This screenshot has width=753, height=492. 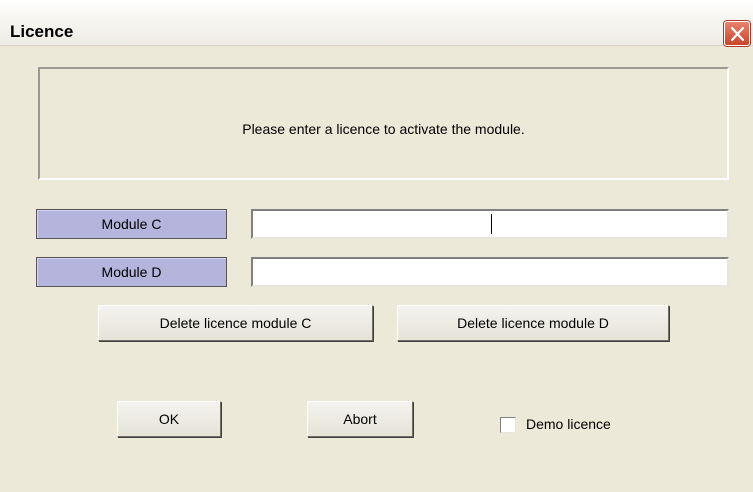 I want to click on delete-licence-module-d-button: Delete licence module D, so click(x=533, y=323).